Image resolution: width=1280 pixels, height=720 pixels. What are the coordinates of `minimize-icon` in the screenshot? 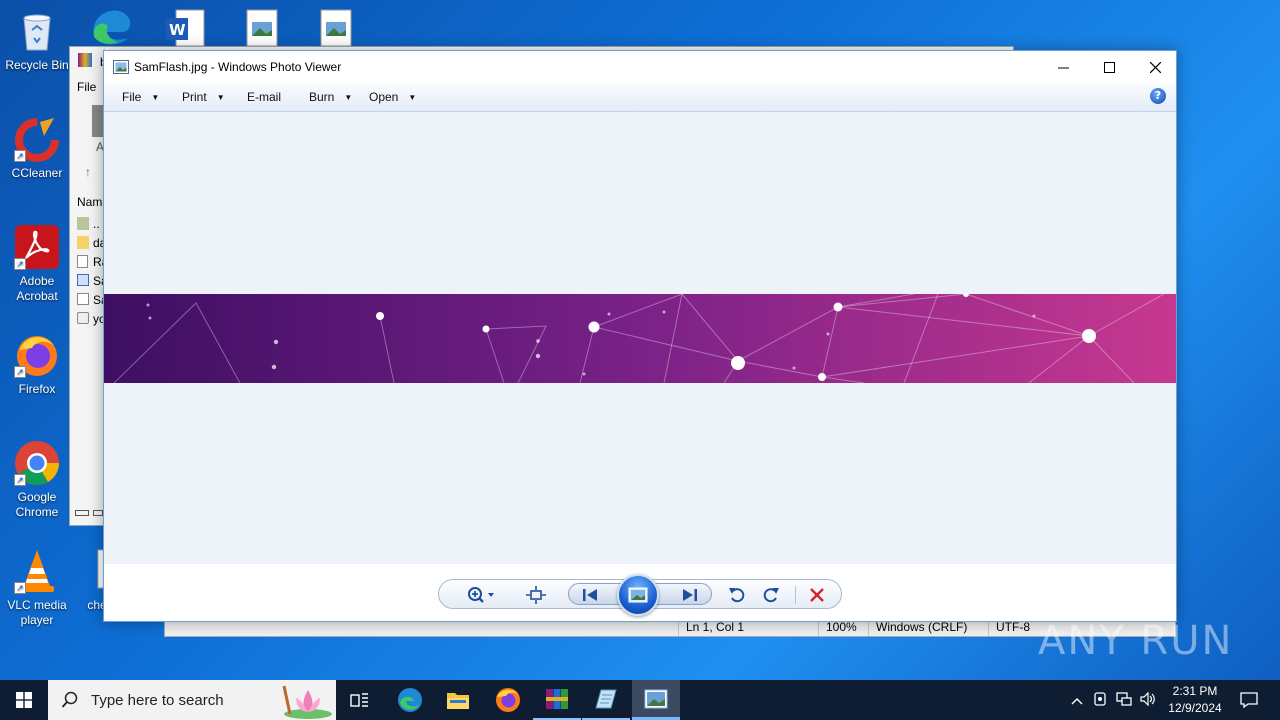 It's located at (1063, 67).